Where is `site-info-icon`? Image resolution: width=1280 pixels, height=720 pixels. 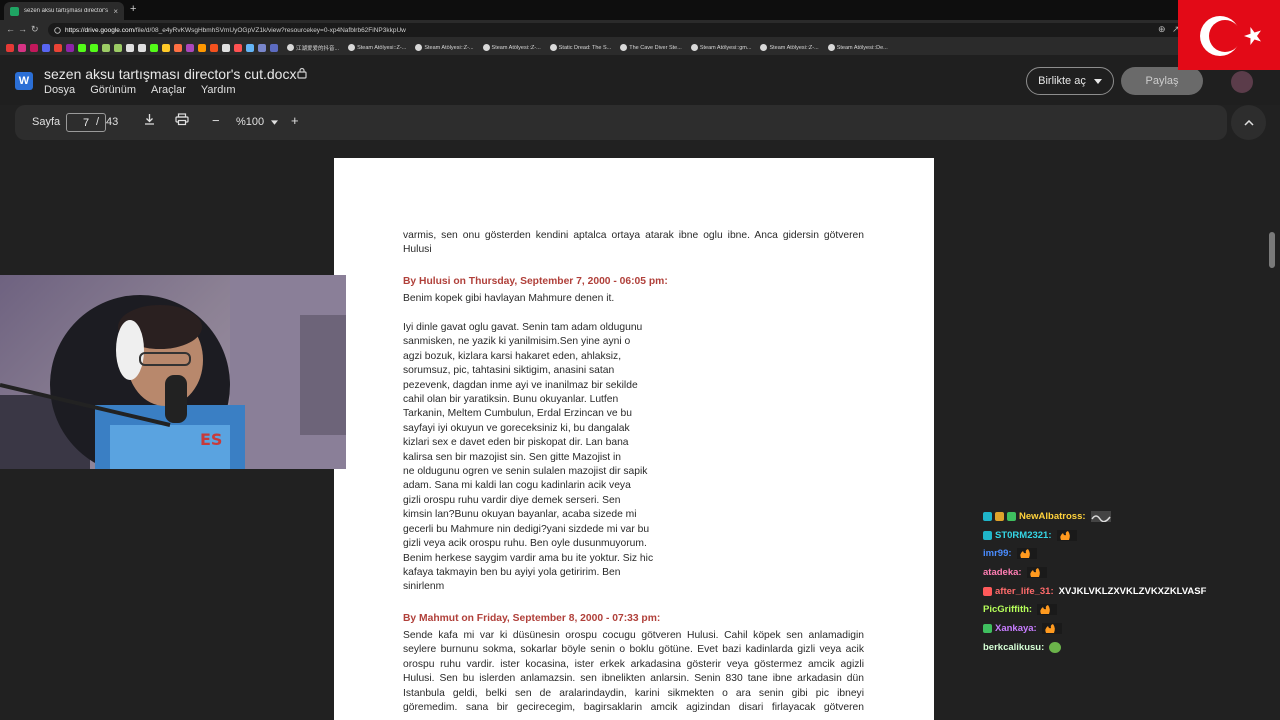
site-info-icon is located at coordinates (57, 30).